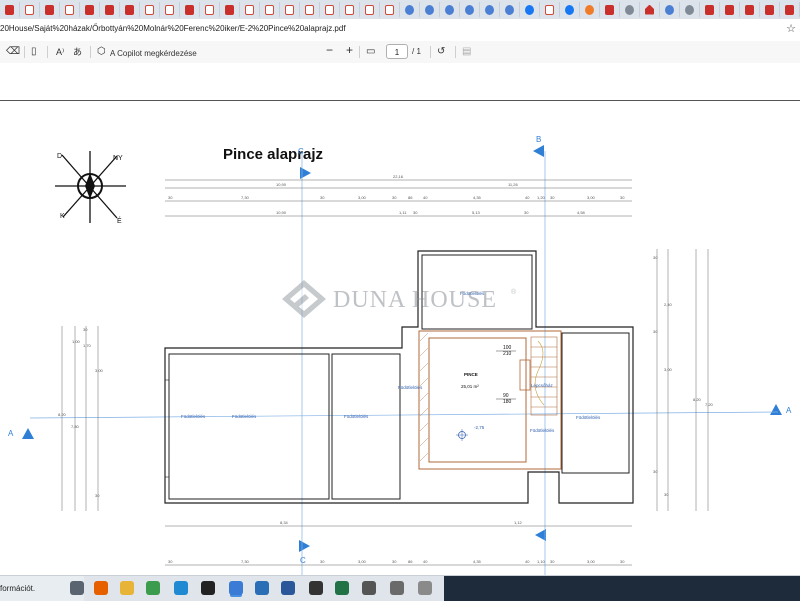 The height and width of the screenshot is (601, 800). What do you see at coordinates (316, 588) in the screenshot?
I see `media-icon` at bounding box center [316, 588].